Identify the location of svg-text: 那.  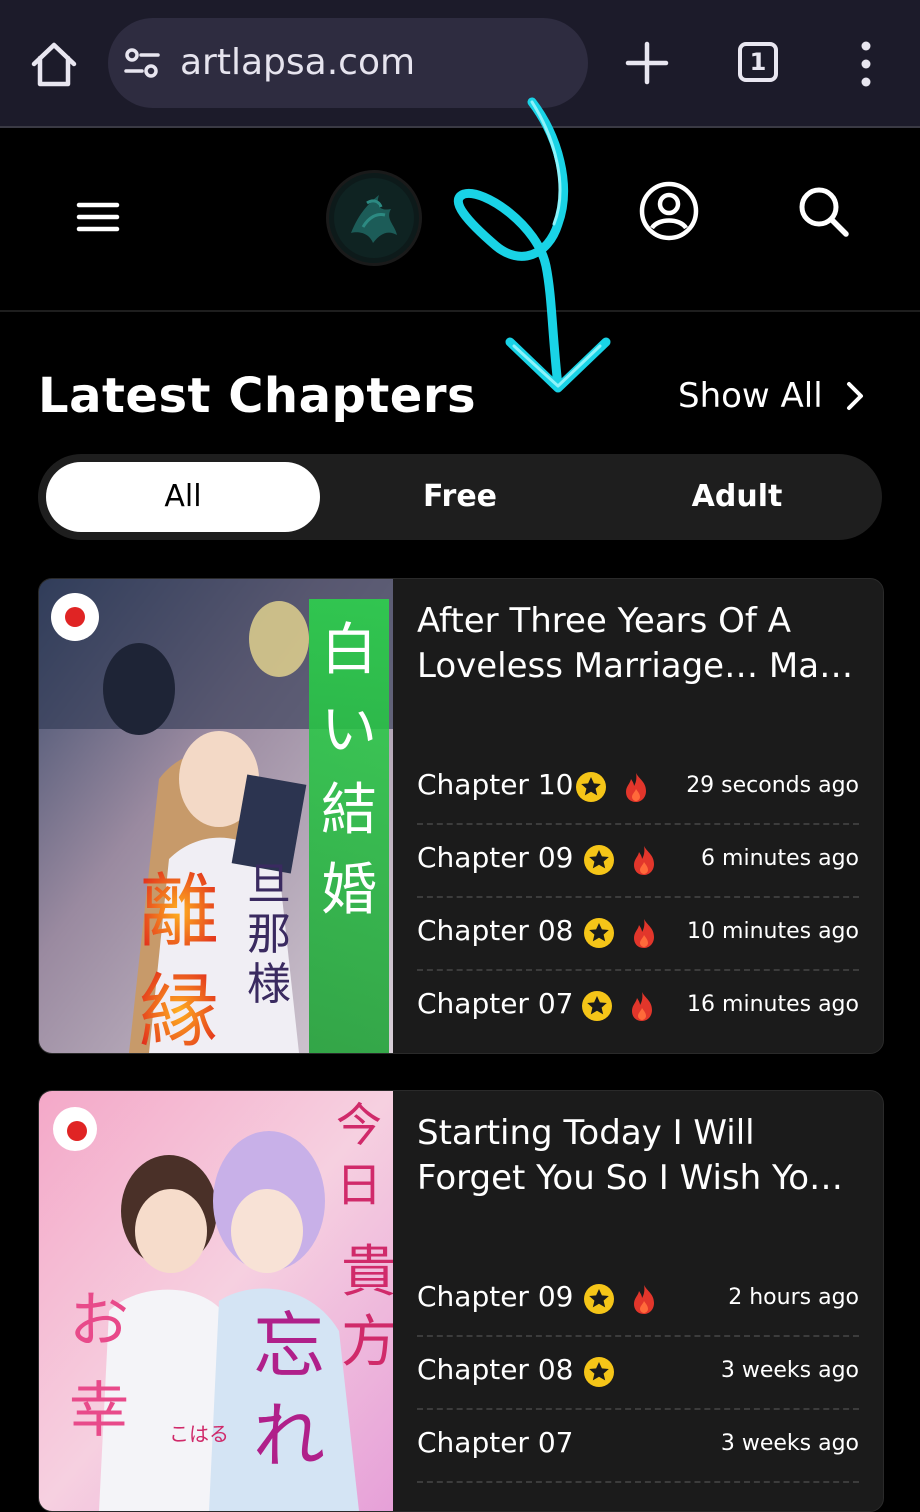
(269, 934).